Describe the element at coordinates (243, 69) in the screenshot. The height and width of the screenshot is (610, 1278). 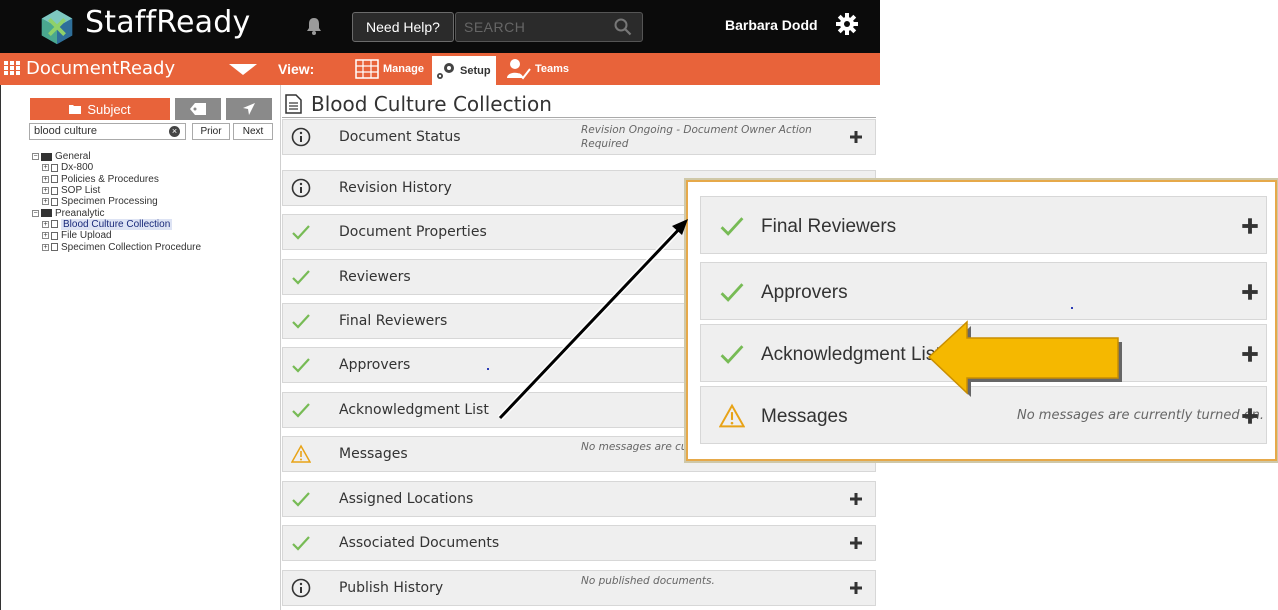
I see `module-dropdown-icon` at that location.